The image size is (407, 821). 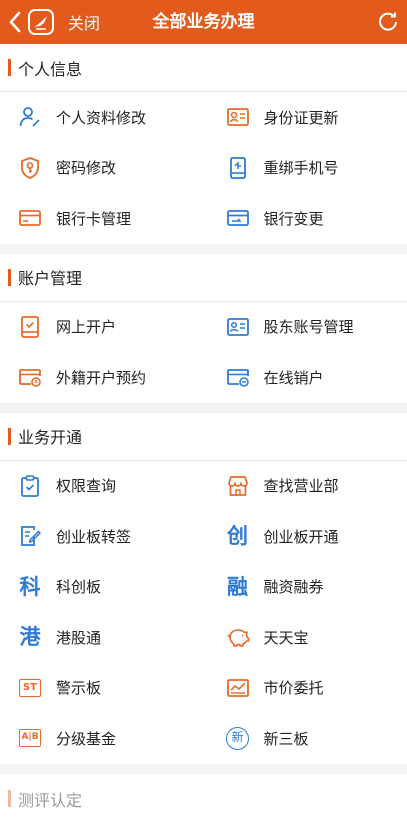 What do you see at coordinates (301, 486) in the screenshot?
I see `menu-item-label: 查找营业部` at bounding box center [301, 486].